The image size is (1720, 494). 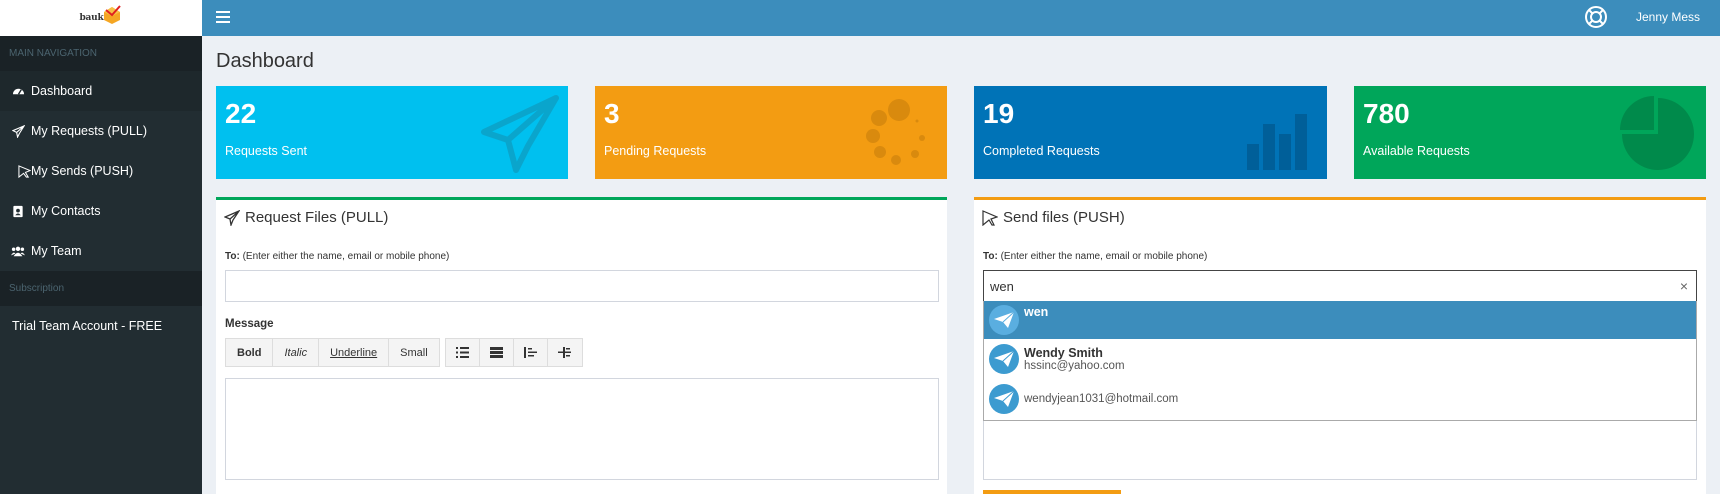 What do you see at coordinates (392, 132) in the screenshot?
I see `stat-requests-sent: 22 Requests Sent` at bounding box center [392, 132].